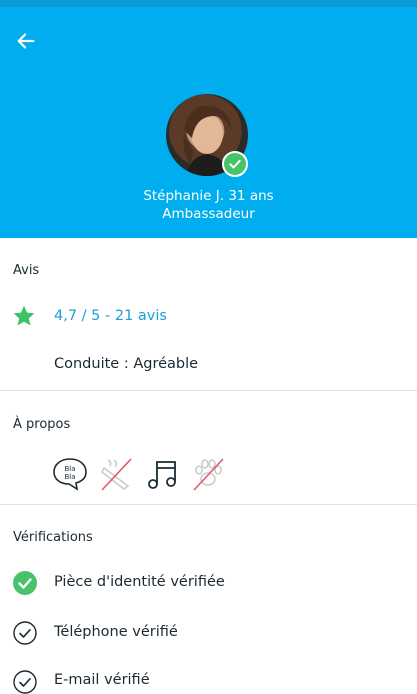 Image resolution: width=417 pixels, height=694 pixels. Describe the element at coordinates (24, 315) in the screenshot. I see `star-icon` at that location.